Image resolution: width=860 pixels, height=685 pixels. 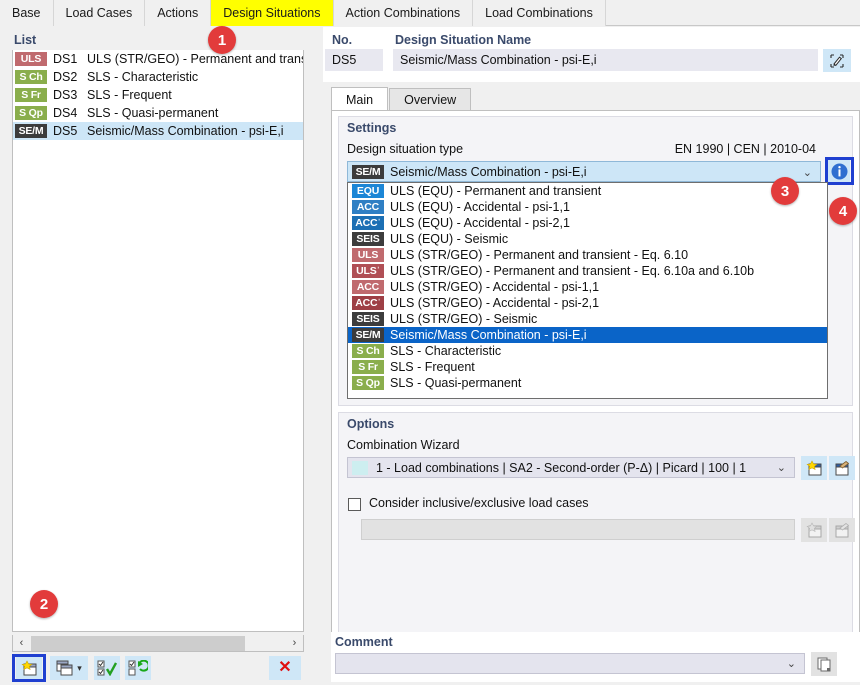 I want to click on tab-load-cases-label: Load Cases, so click(x=99, y=13).